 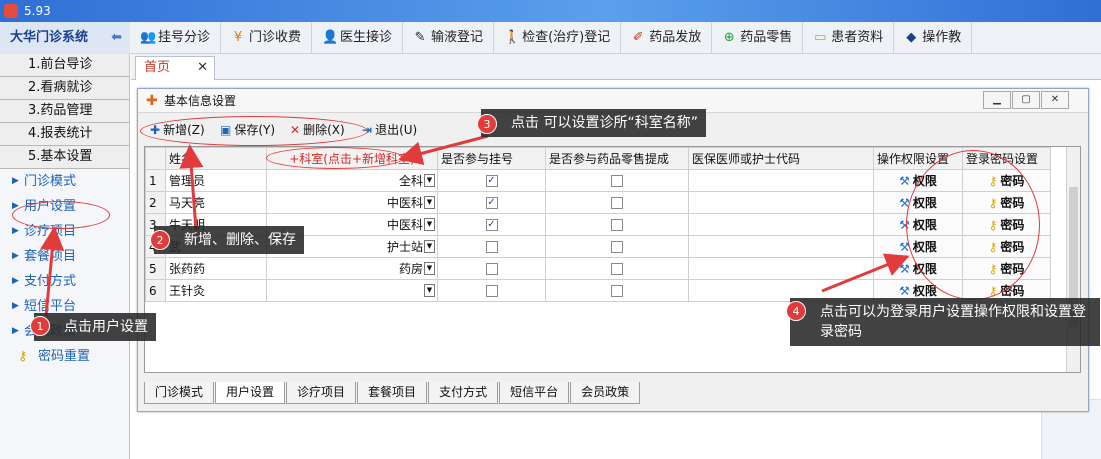 I want to click on tab-sms: 短信平台, so click(x=534, y=393).